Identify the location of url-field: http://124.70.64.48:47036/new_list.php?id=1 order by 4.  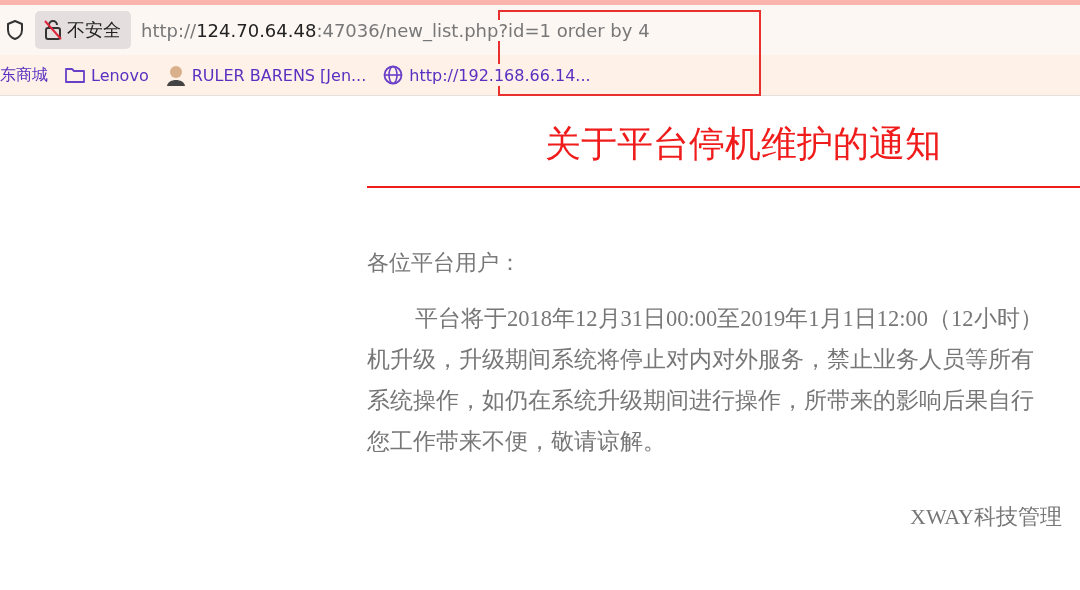
(395, 30).